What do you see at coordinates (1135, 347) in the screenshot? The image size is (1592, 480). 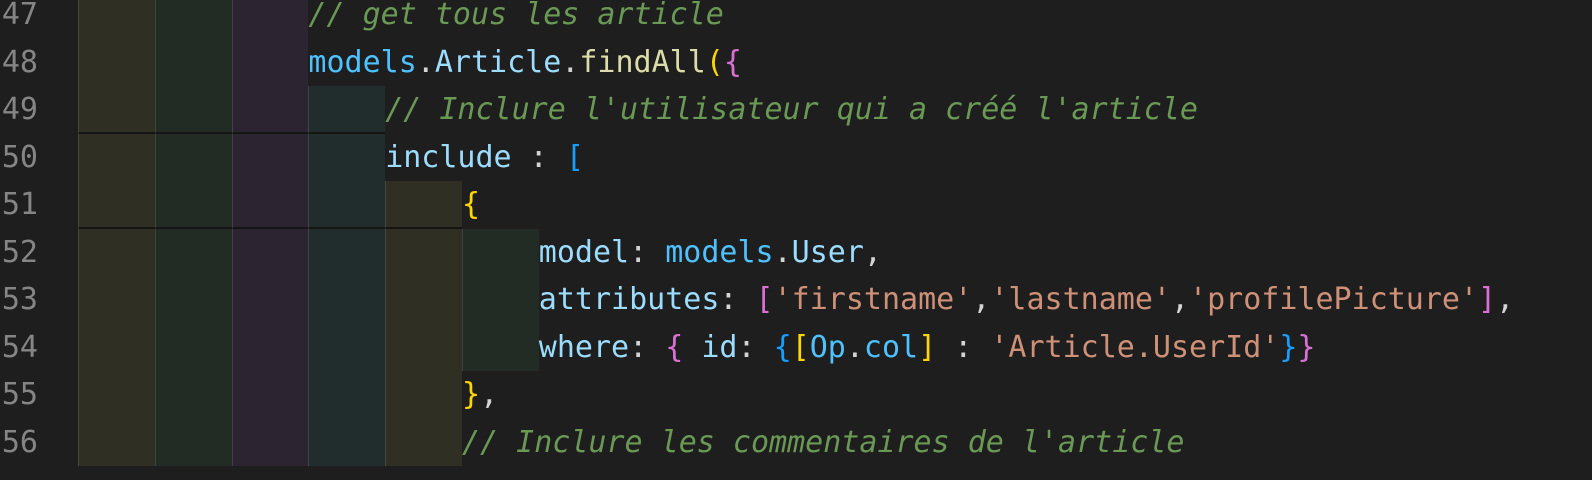 I see `code-token: 'Article.UserId'` at bounding box center [1135, 347].